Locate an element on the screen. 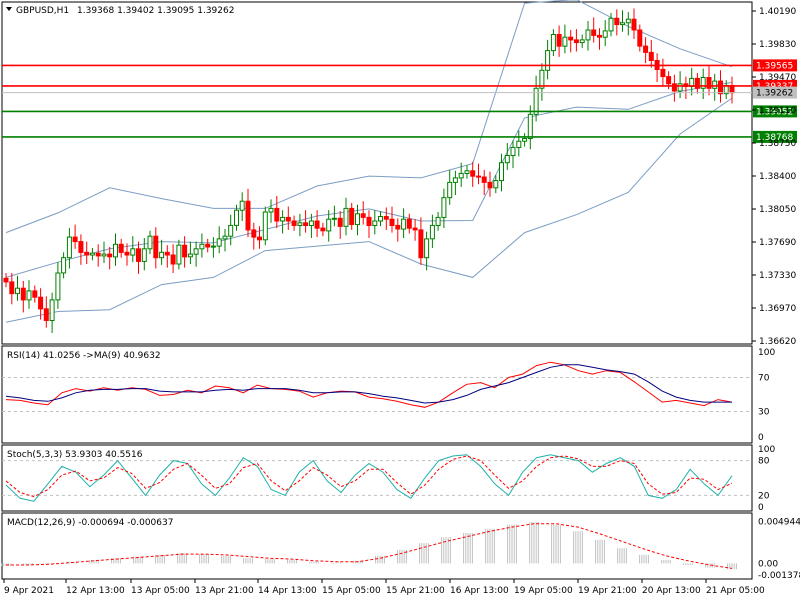 Image resolution: width=800 pixels, height=600 pixels. price-tick-label: 1.39470 is located at coordinates (777, 78).